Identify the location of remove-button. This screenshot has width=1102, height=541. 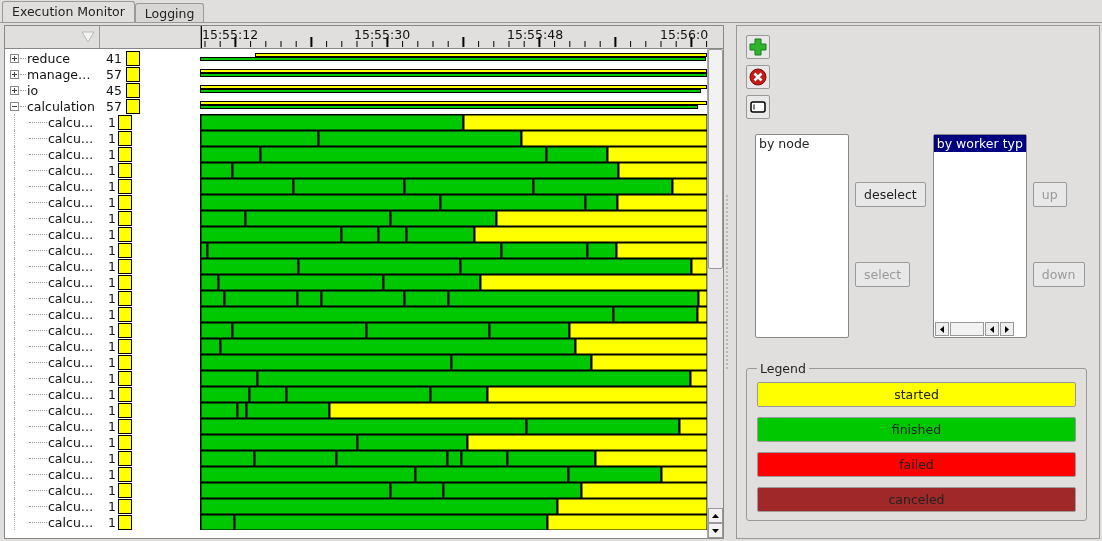
(758, 77).